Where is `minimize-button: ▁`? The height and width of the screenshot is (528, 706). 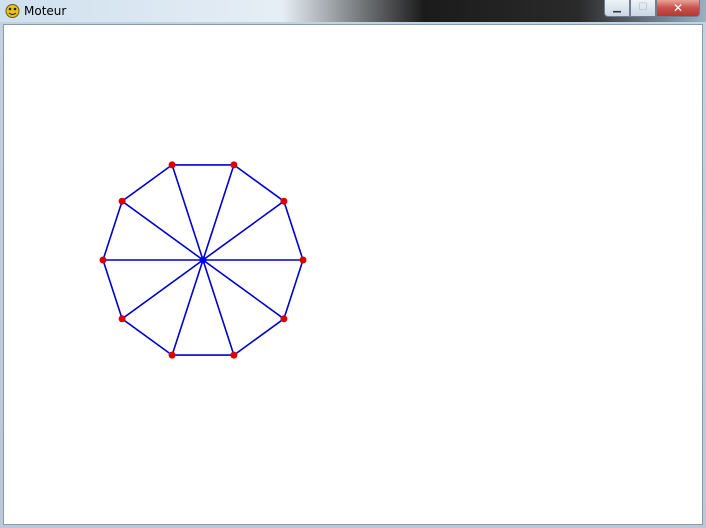 minimize-button: ▁ is located at coordinates (617, 8).